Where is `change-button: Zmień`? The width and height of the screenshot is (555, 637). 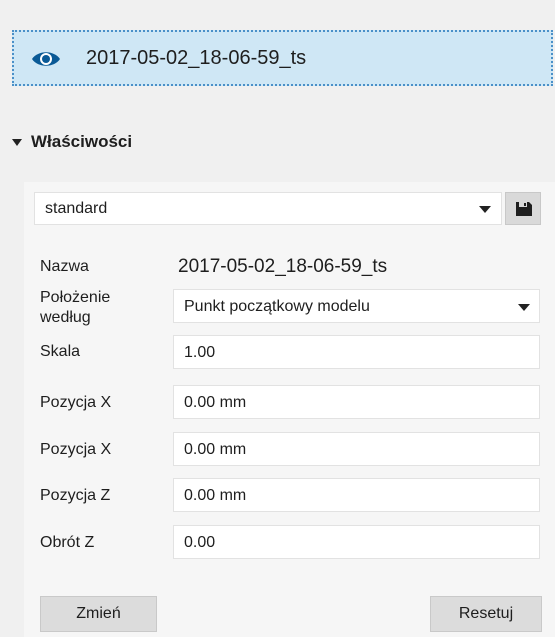
change-button: Zmień is located at coordinates (98, 614).